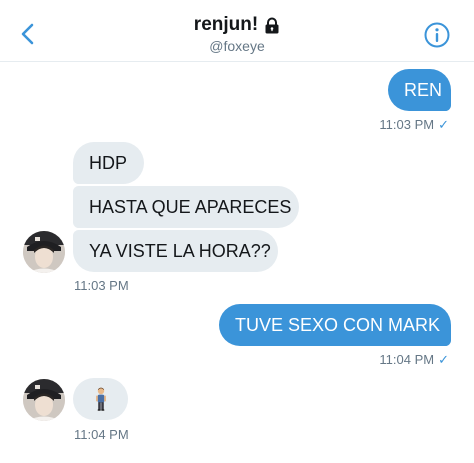  What do you see at coordinates (237, 46) in the screenshot?
I see `contact-handle: @foxeye` at bounding box center [237, 46].